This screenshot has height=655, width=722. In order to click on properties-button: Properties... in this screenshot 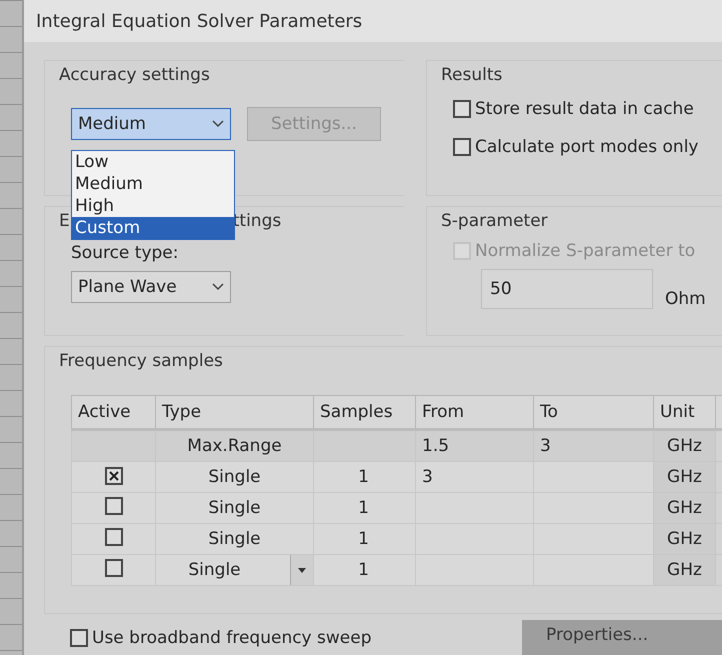, I will do `click(622, 637)`.